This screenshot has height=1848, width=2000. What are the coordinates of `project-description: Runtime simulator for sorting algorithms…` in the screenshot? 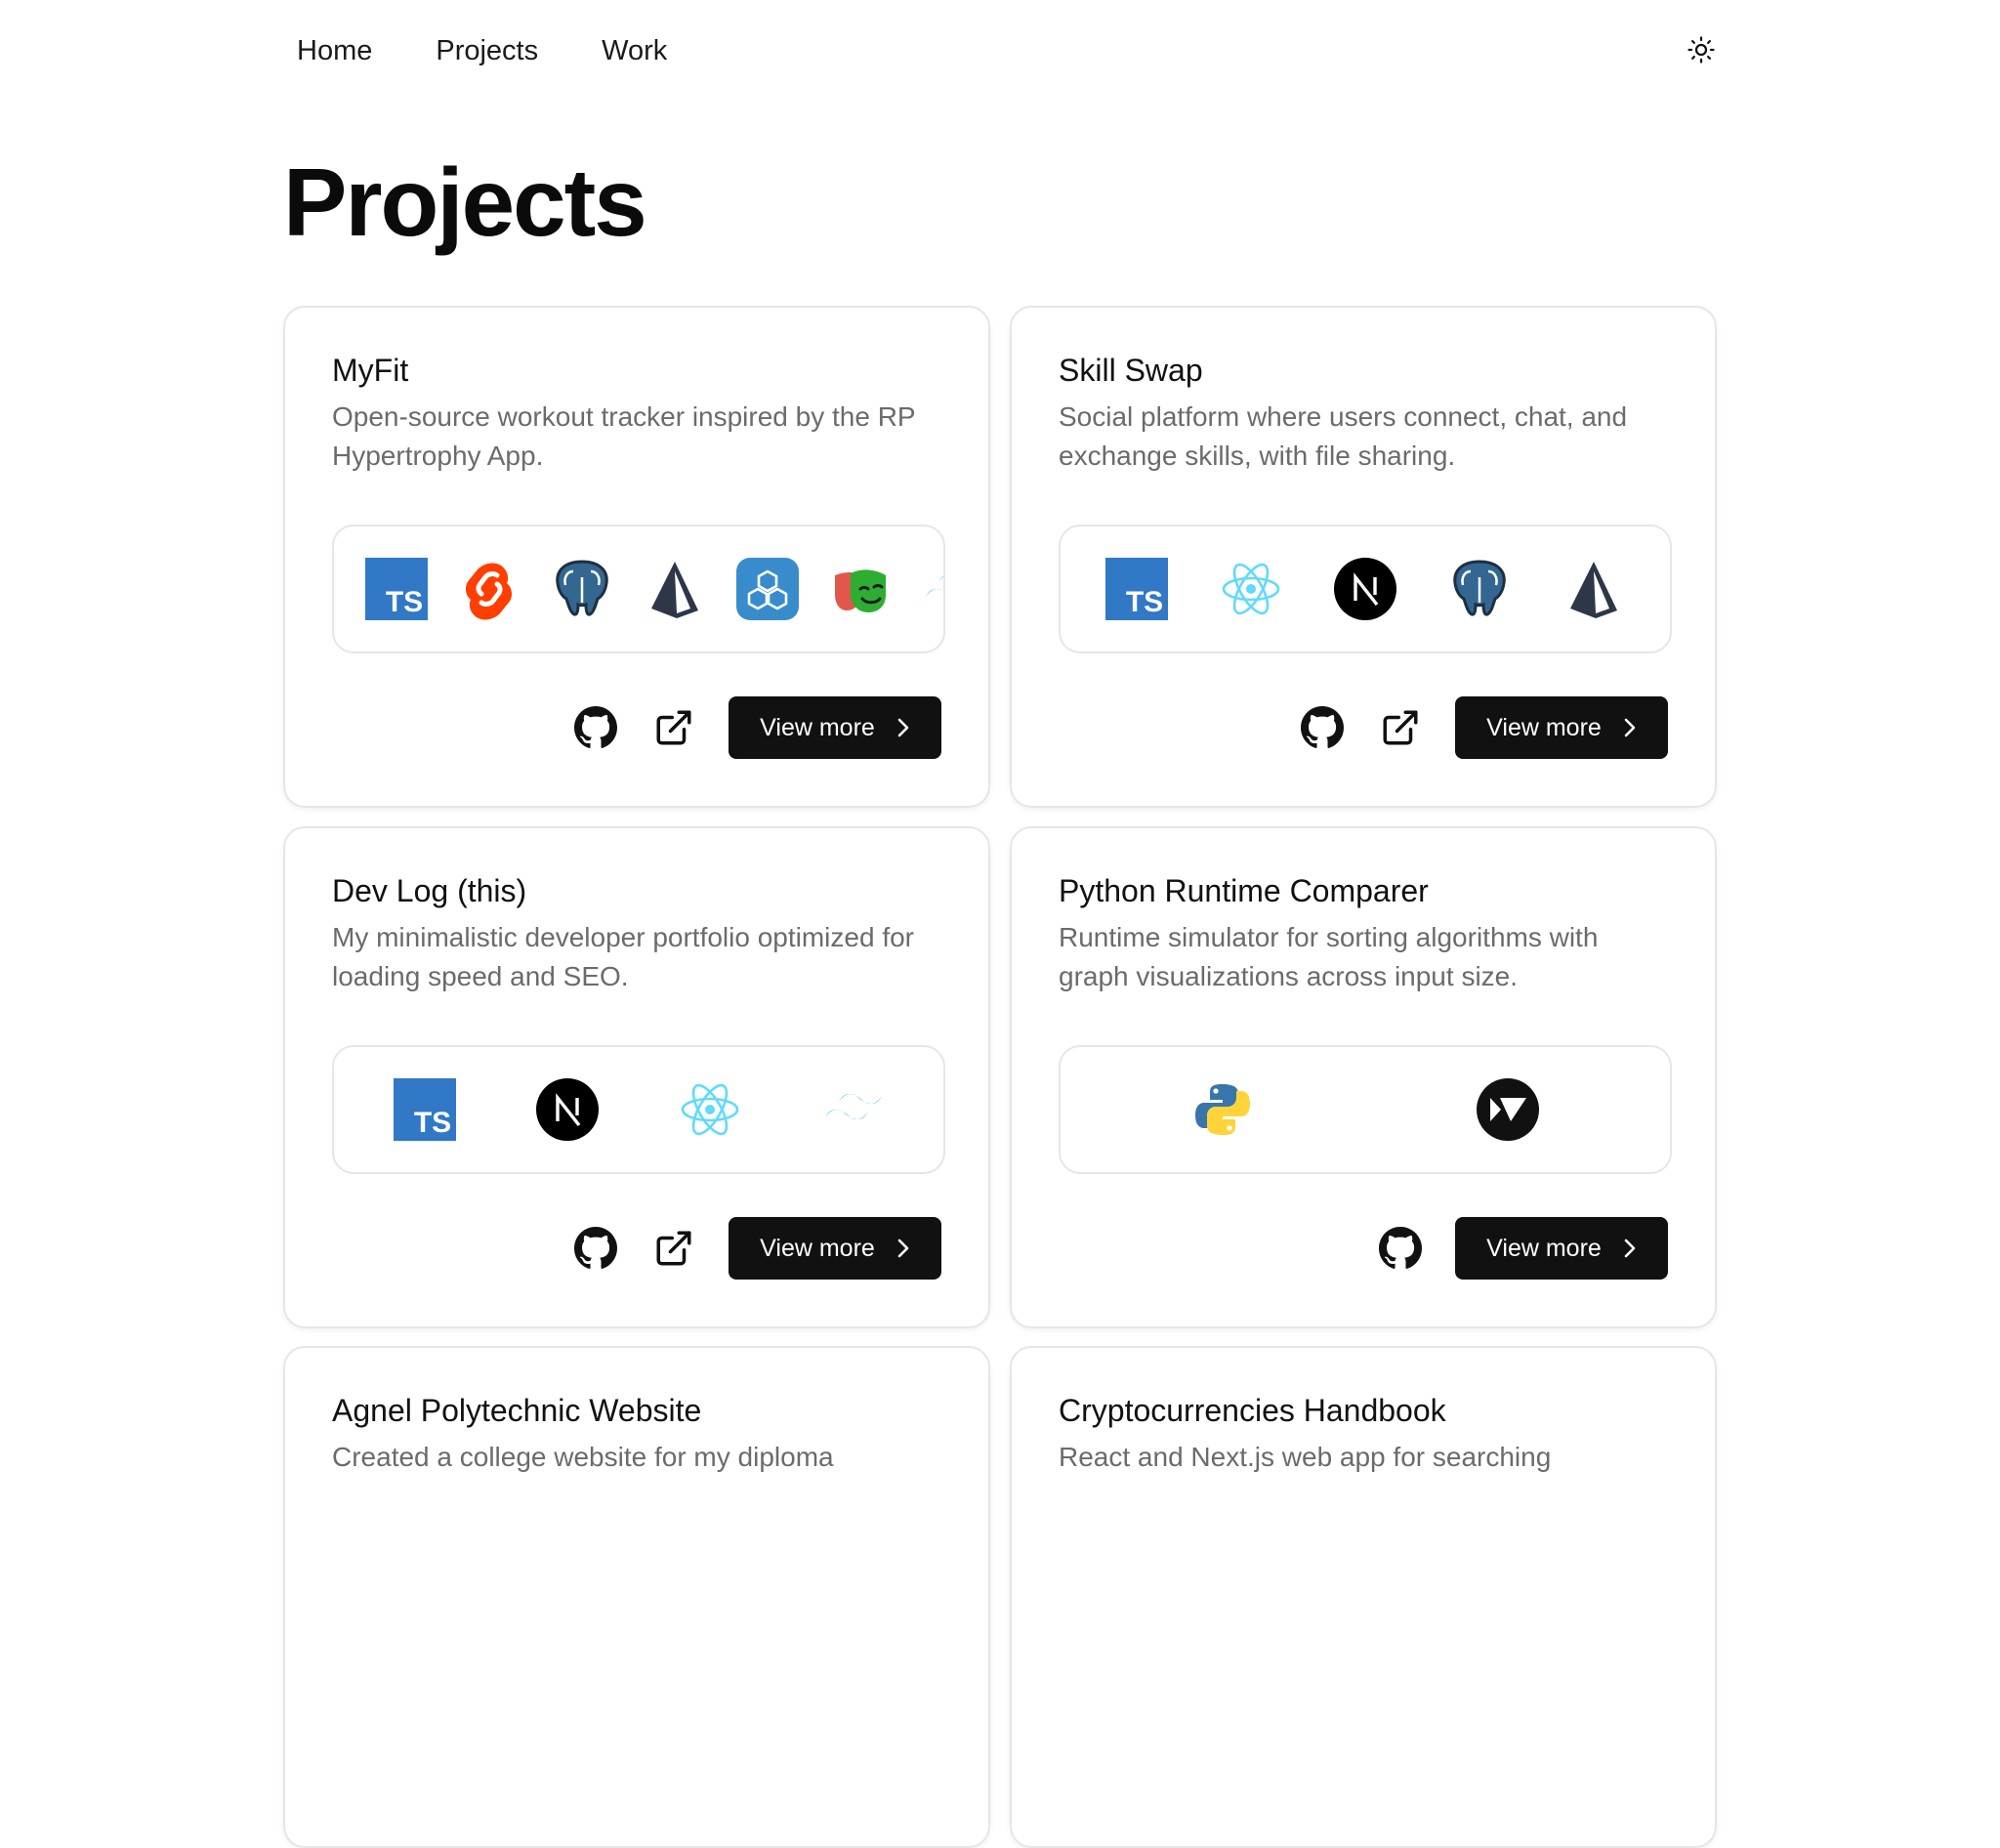 It's located at (1329, 956).